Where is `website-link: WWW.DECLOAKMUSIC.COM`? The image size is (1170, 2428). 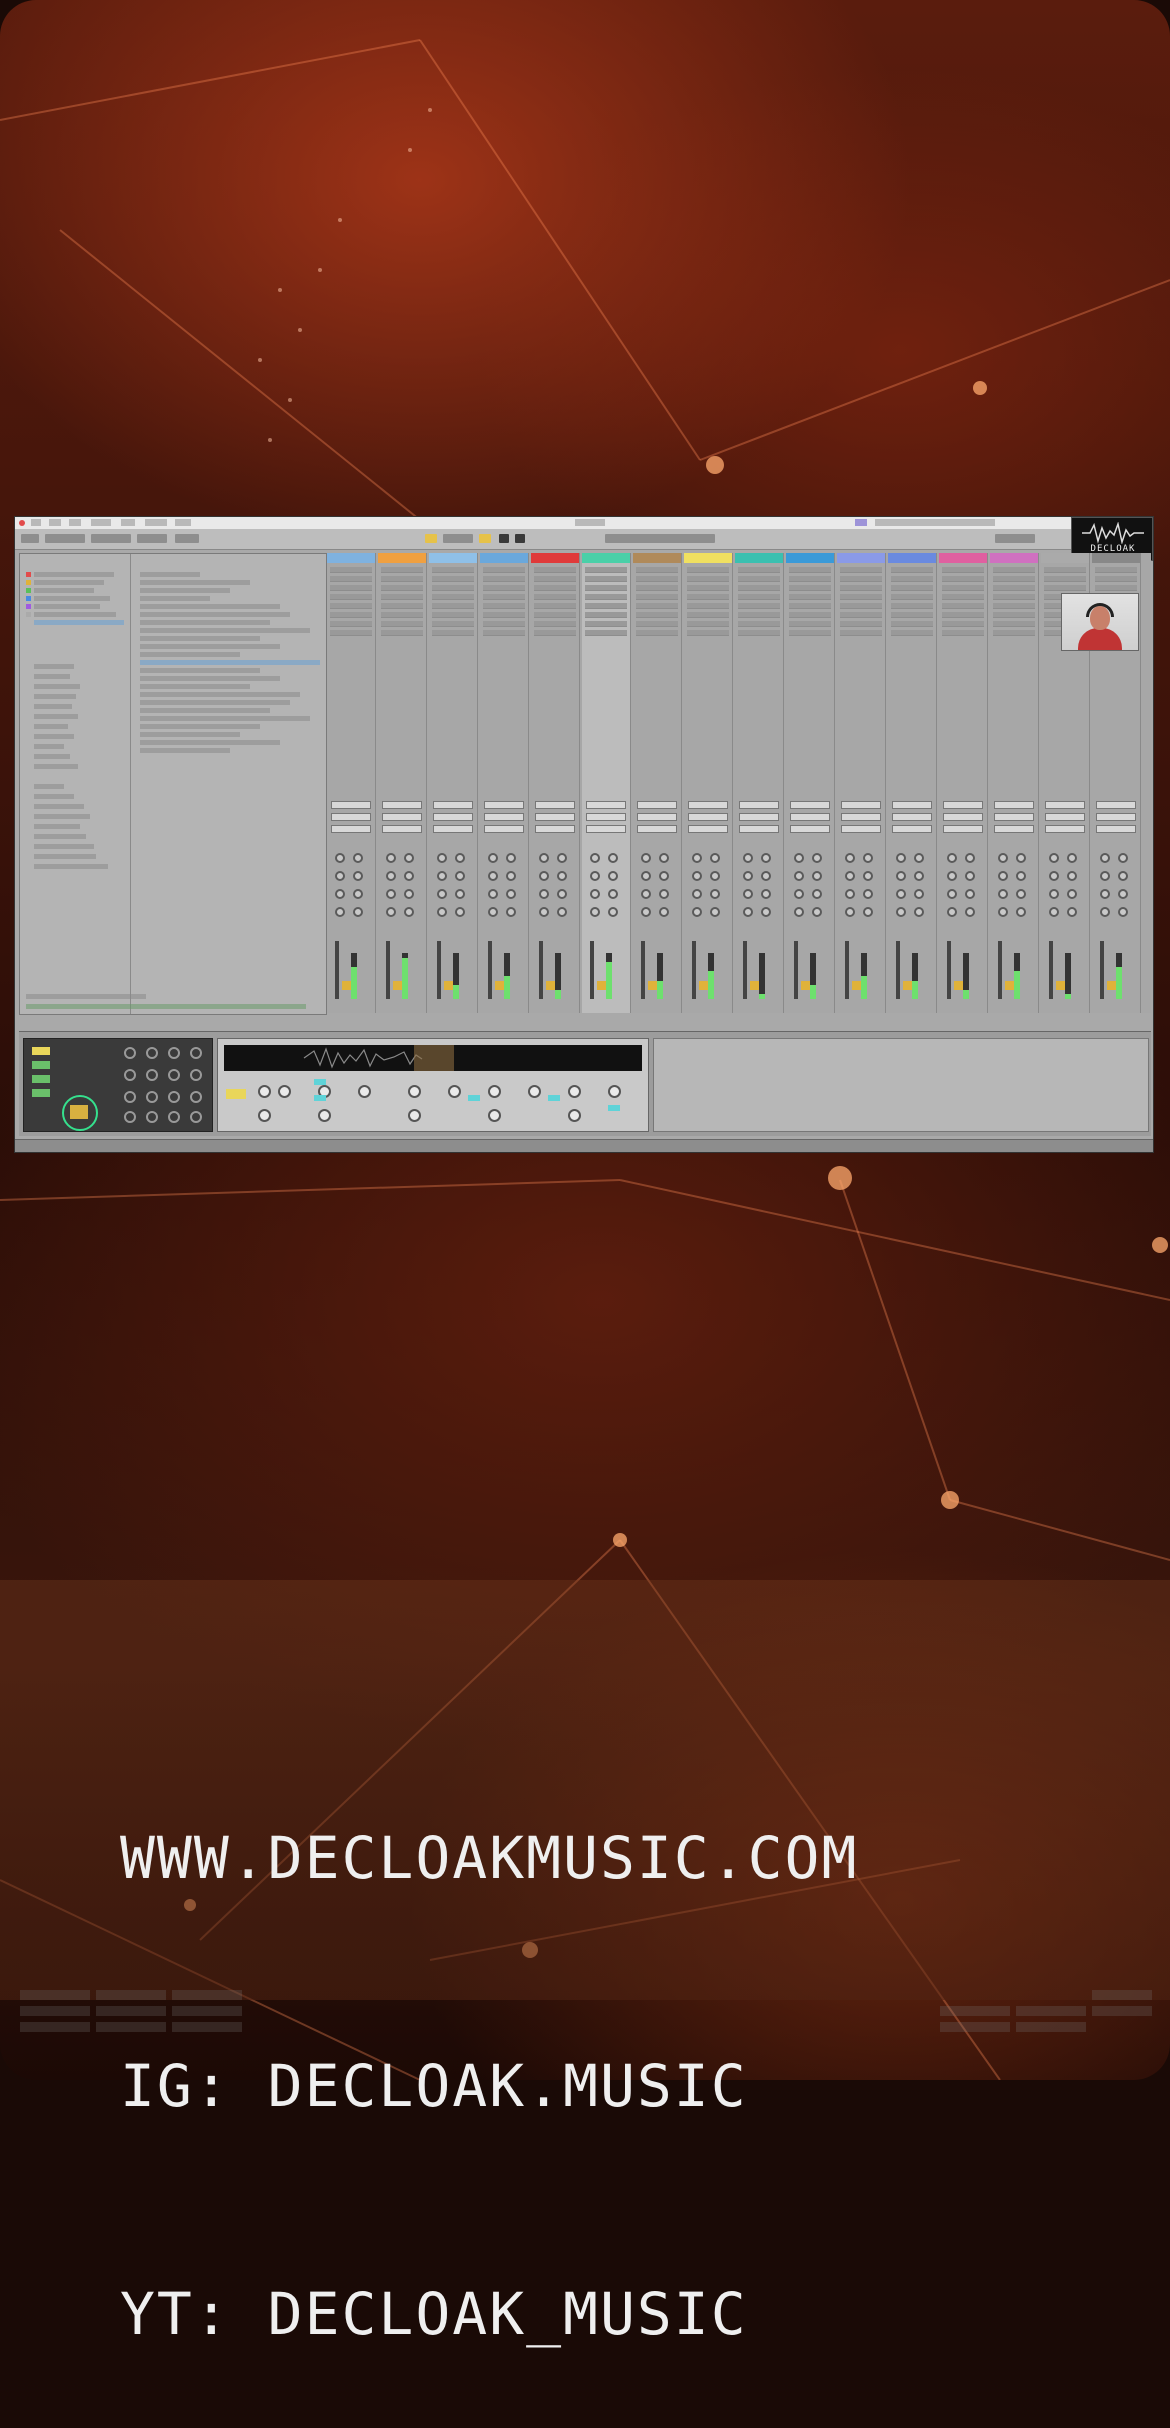 website-link: WWW.DECLOAKMUSIC.COM is located at coordinates (489, 1858).